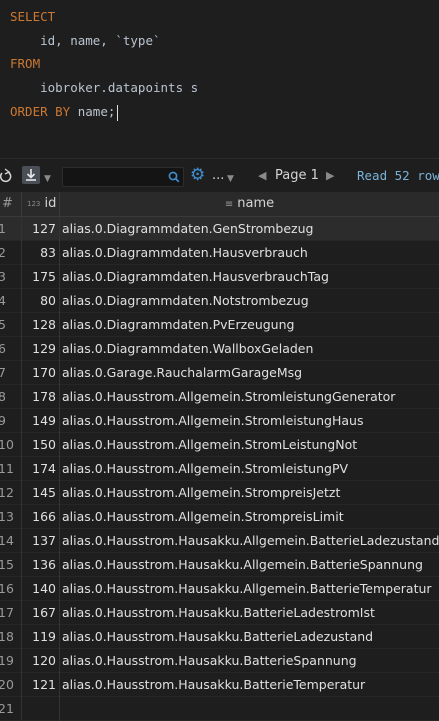 This screenshot has height=721, width=439. Describe the element at coordinates (85, 40) in the screenshot. I see `code-line-columns: id, name, `type`` at that location.